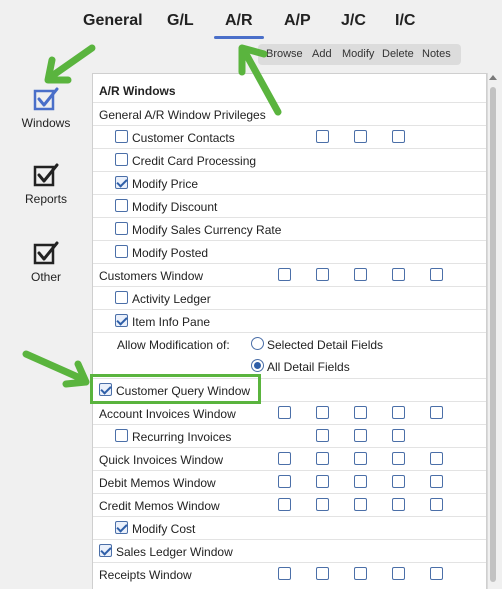 The height and width of the screenshot is (589, 502). I want to click on credit-card-processing-checkbox, so click(121, 159).